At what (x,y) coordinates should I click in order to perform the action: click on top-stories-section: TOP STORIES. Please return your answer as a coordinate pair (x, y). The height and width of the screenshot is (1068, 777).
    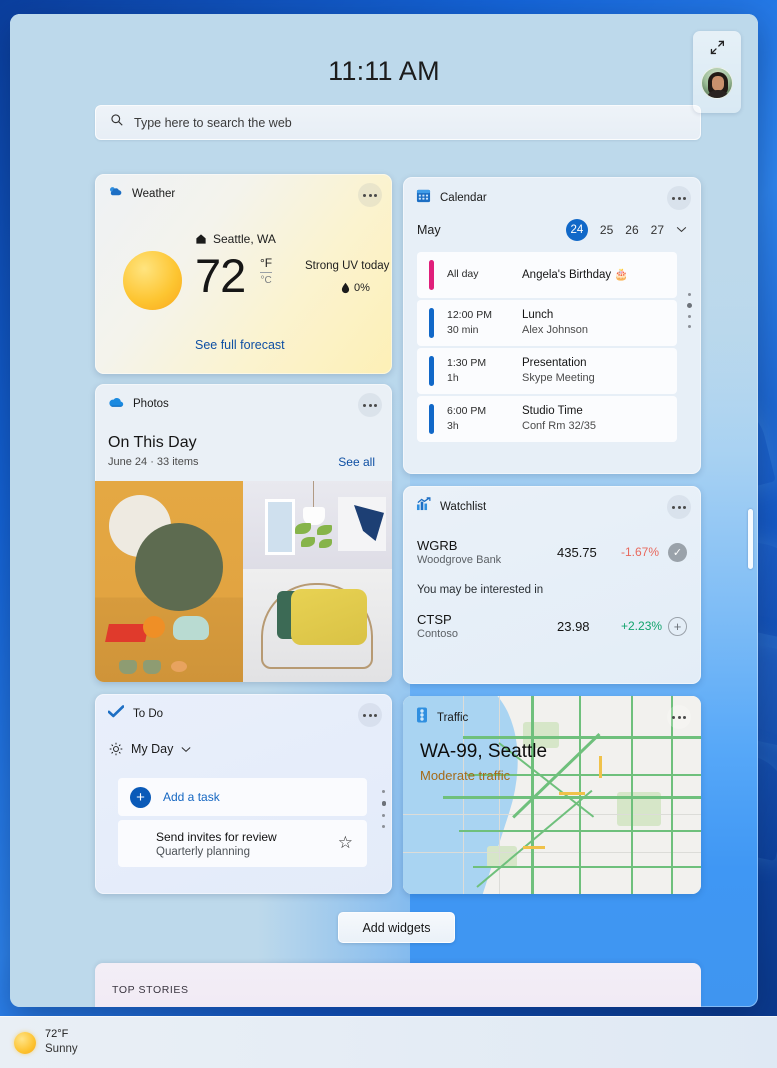
    Looking at the image, I should click on (398, 985).